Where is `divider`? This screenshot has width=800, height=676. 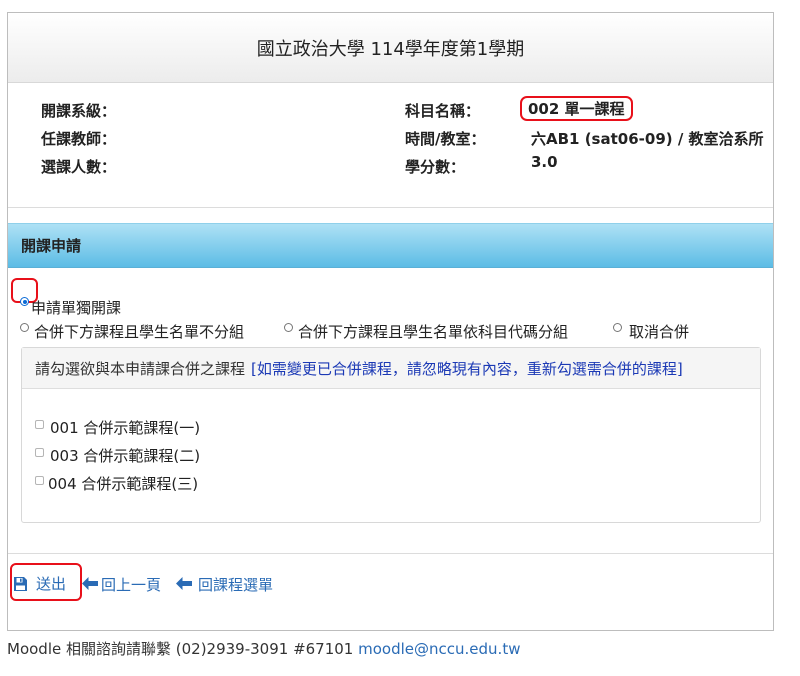
divider is located at coordinates (390, 553).